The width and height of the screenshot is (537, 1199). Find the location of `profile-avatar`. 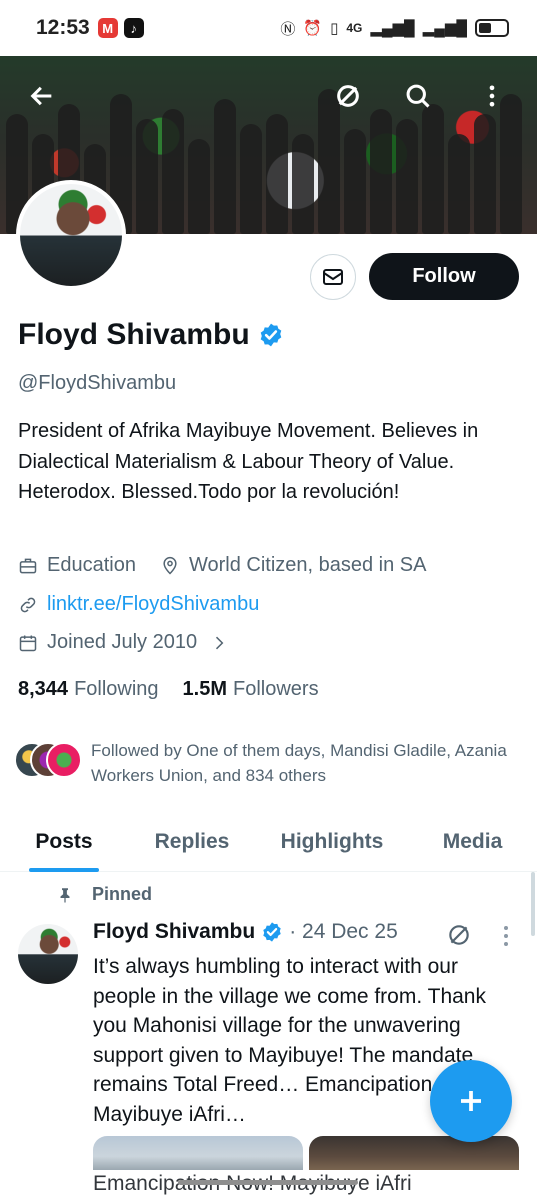

profile-avatar is located at coordinates (71, 235).